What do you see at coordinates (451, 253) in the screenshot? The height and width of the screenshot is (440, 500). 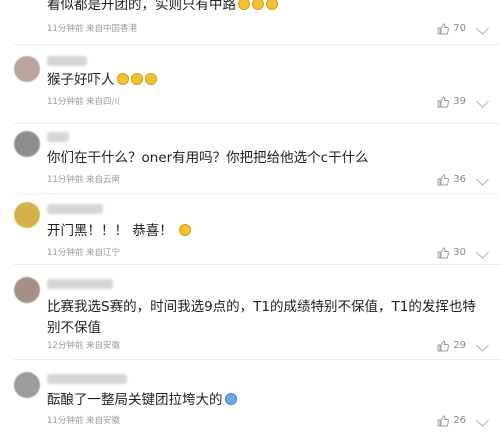 I see `like-button: 30` at bounding box center [451, 253].